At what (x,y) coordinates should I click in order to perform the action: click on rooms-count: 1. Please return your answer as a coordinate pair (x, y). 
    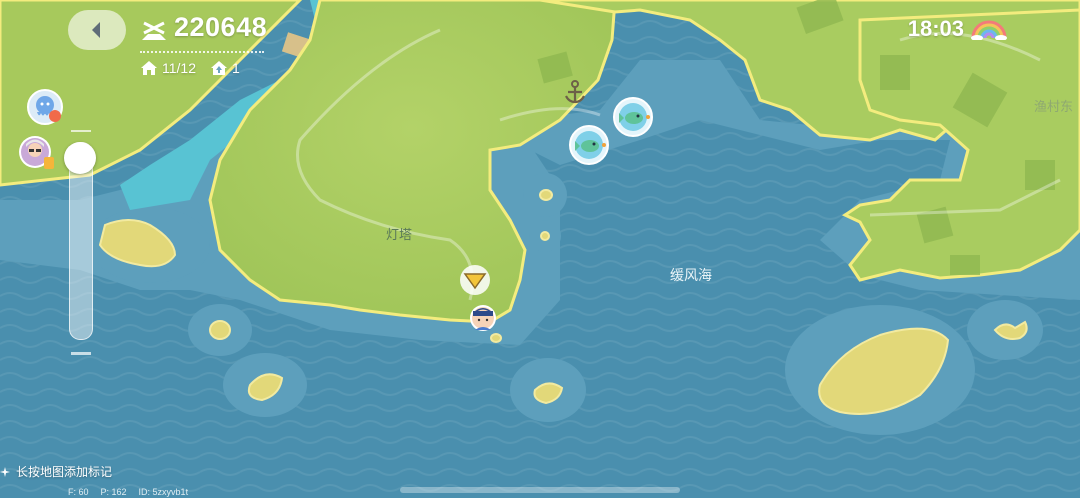
    Looking at the image, I should click on (236, 68).